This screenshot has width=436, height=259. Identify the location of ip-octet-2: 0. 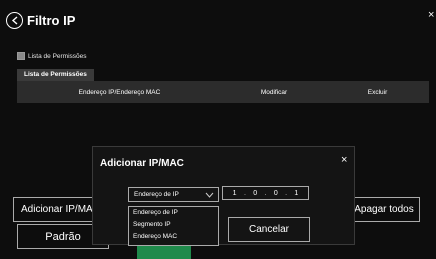
(255, 193).